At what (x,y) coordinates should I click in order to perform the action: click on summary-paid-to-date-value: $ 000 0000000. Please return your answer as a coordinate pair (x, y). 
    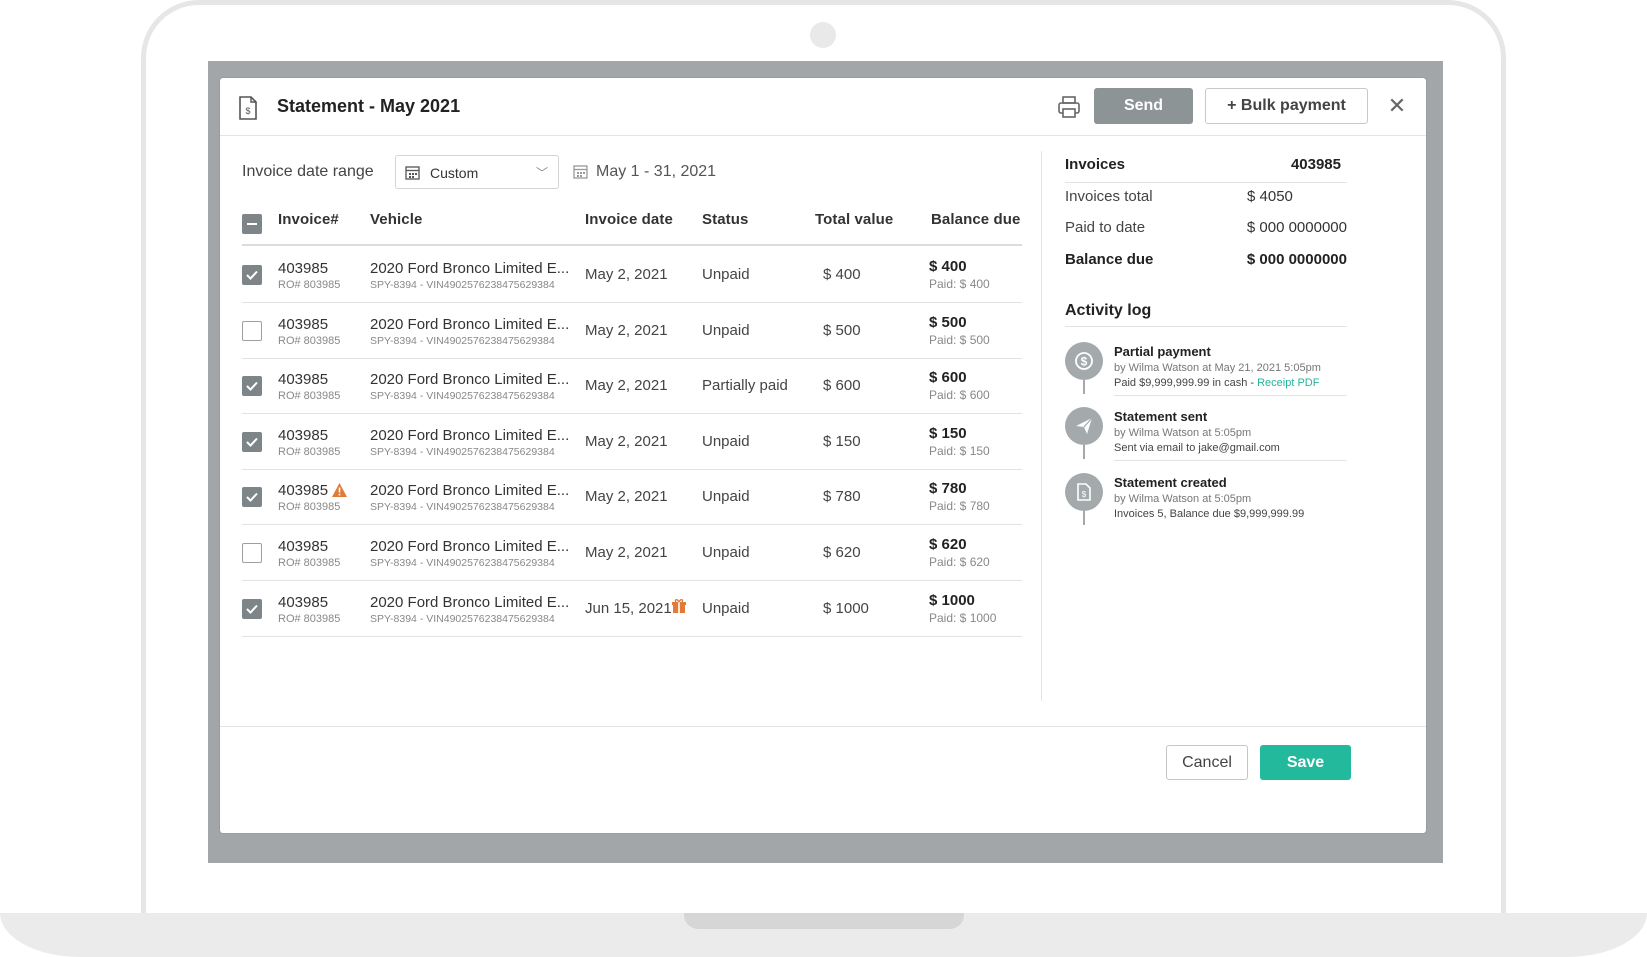
    Looking at the image, I should click on (1296, 227).